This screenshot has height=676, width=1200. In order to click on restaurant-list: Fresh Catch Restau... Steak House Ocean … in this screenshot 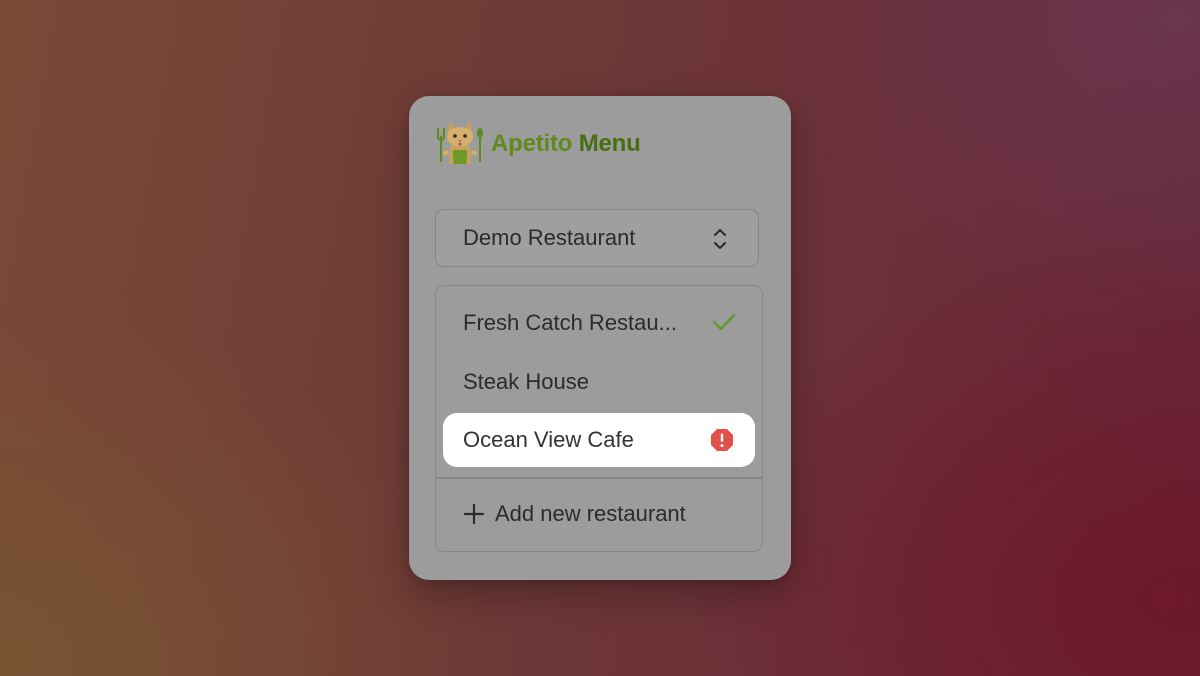, I will do `click(599, 418)`.